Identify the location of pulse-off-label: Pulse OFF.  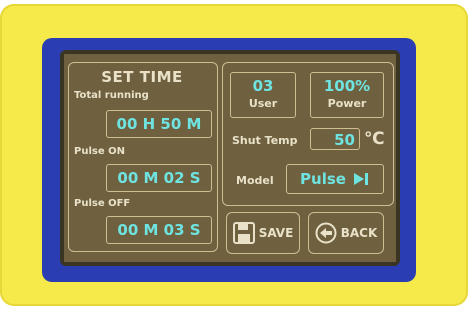
(102, 203).